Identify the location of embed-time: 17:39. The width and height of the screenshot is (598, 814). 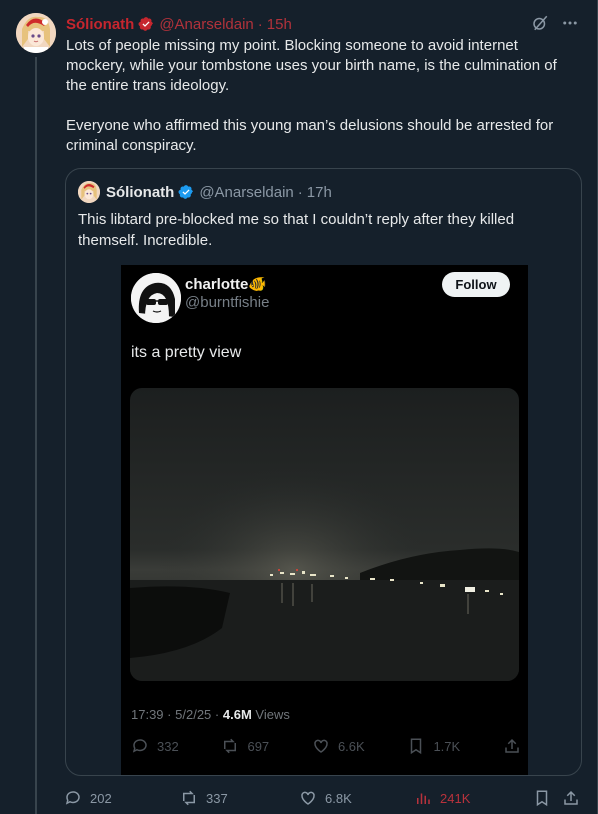
(147, 714).